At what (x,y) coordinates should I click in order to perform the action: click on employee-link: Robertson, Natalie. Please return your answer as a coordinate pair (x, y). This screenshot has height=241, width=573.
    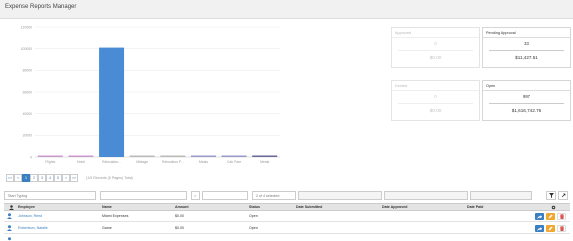
    Looking at the image, I should click on (33, 228).